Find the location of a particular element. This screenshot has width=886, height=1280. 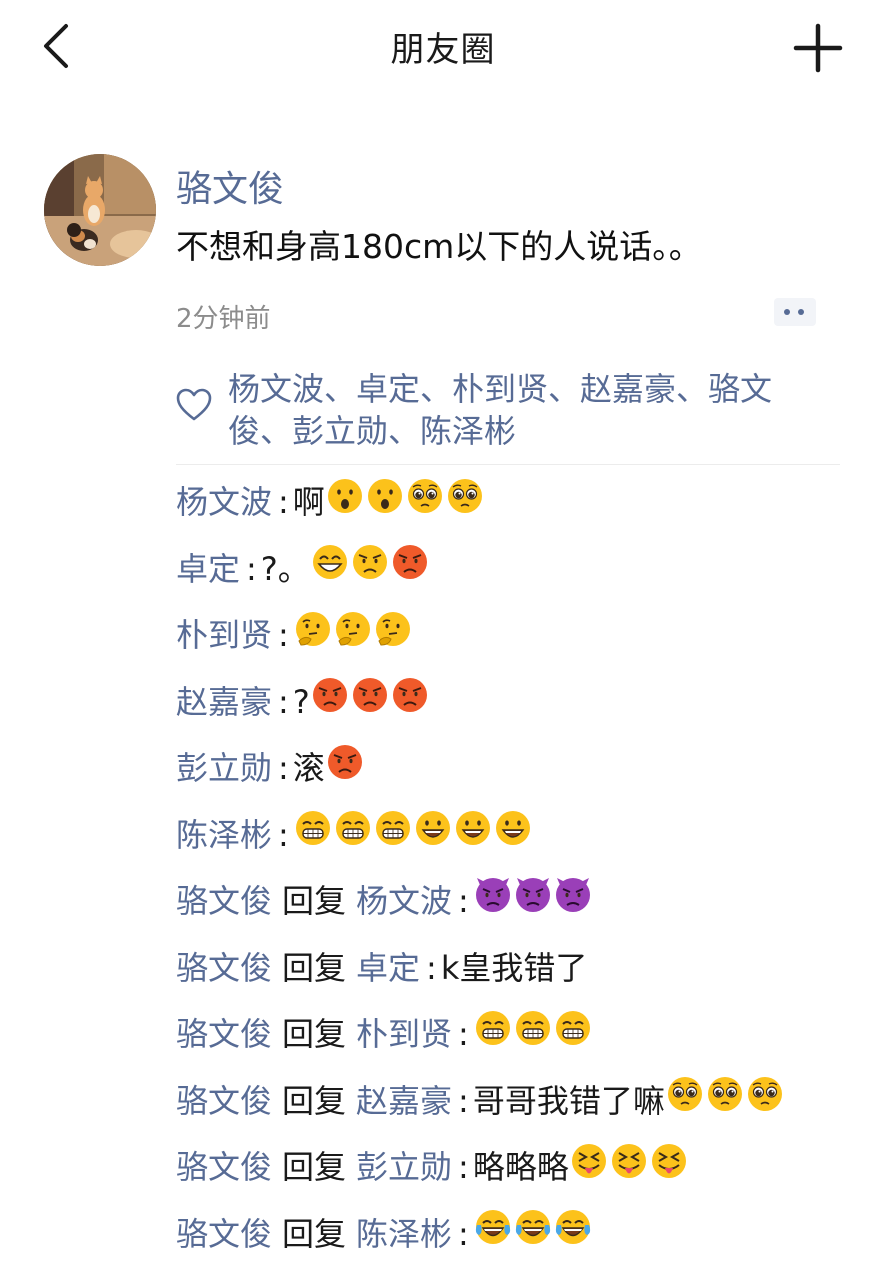

reply-target: 彭立勋 is located at coordinates (404, 1167).